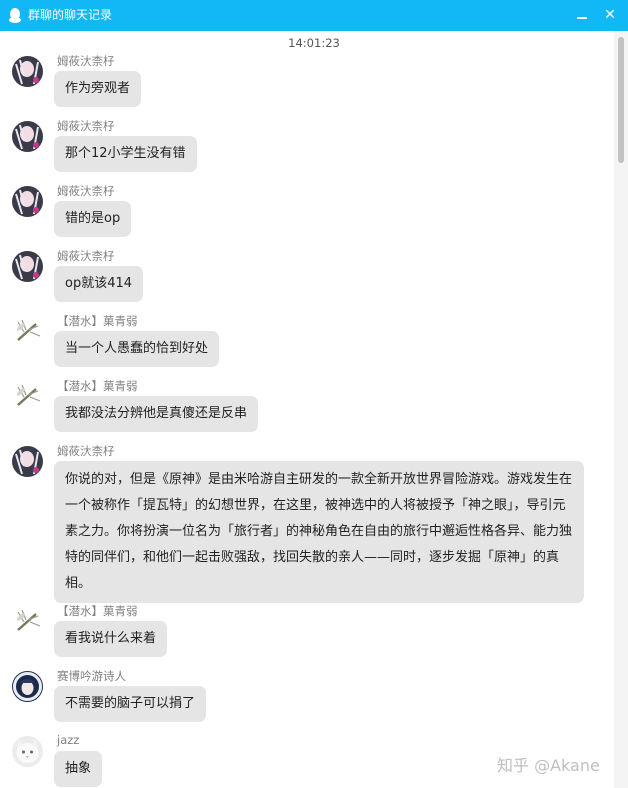 This screenshot has height=788, width=628. Describe the element at coordinates (582, 15) in the screenshot. I see `minimize-button` at that location.